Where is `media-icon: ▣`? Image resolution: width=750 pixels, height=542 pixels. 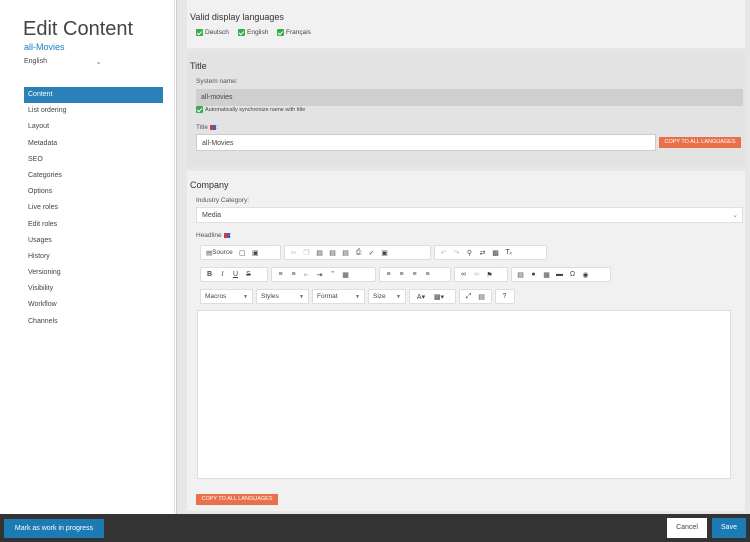 media-icon: ▣ is located at coordinates (384, 252).